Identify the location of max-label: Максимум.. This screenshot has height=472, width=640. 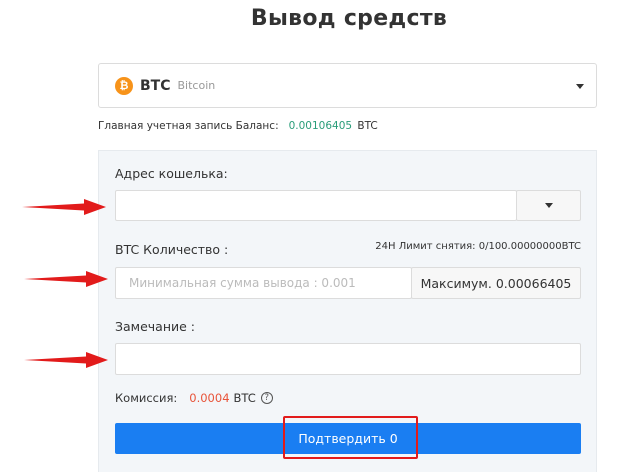
(456, 283).